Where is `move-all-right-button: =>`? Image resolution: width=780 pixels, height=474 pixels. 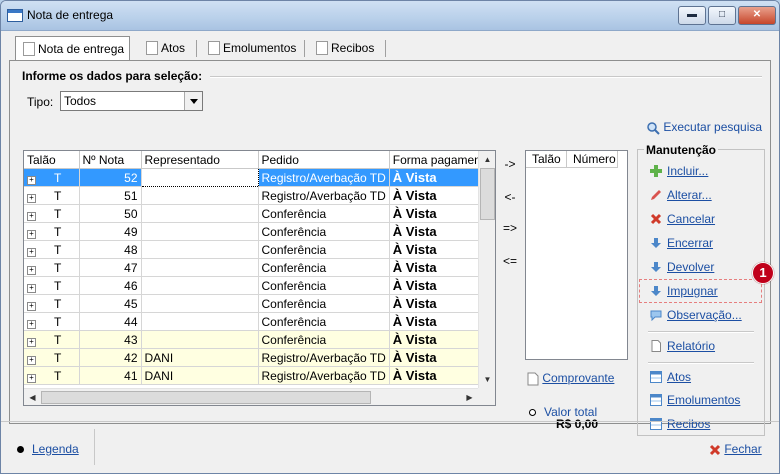 move-all-right-button: => is located at coordinates (510, 228).